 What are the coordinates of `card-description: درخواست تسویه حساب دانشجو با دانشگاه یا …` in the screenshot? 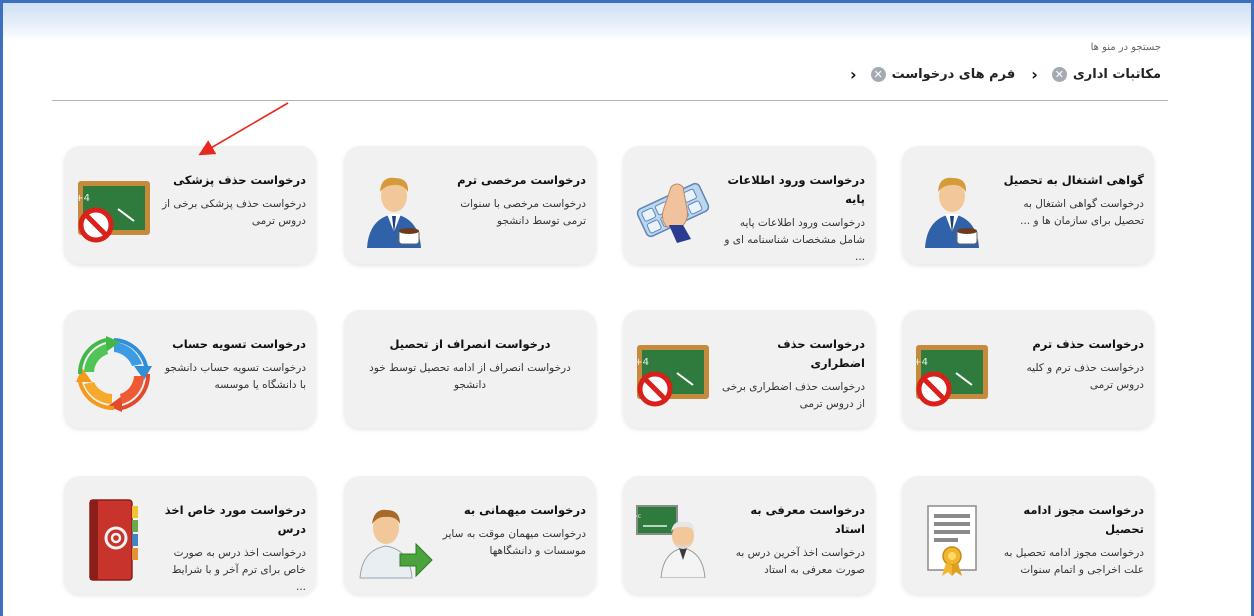 It's located at (235, 376).